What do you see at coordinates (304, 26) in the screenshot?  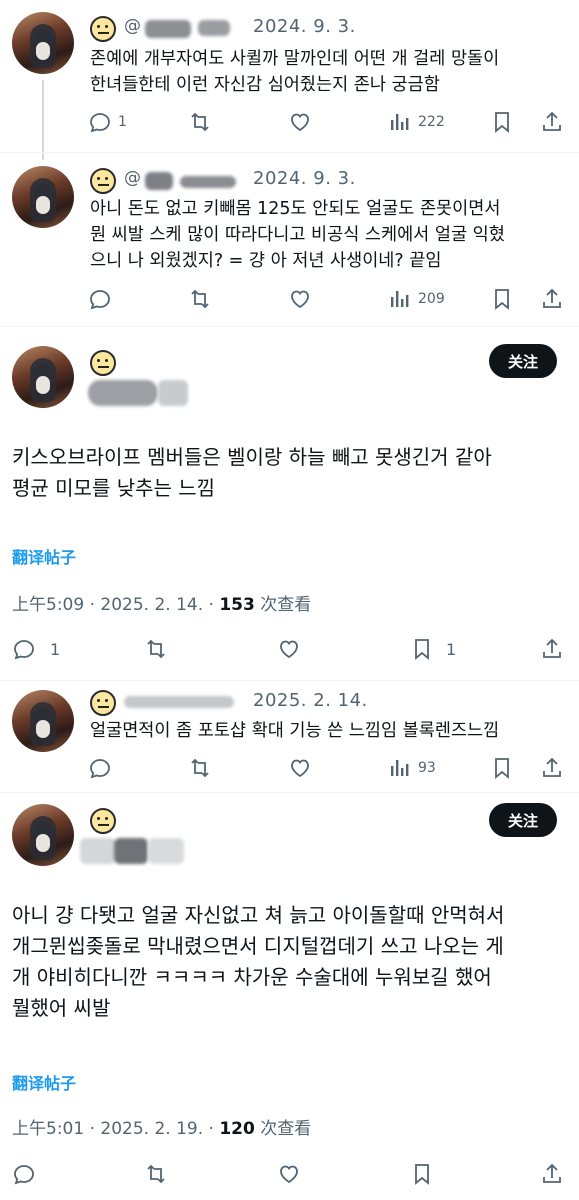 I see `post-date: 2024. 9. 3.` at bounding box center [304, 26].